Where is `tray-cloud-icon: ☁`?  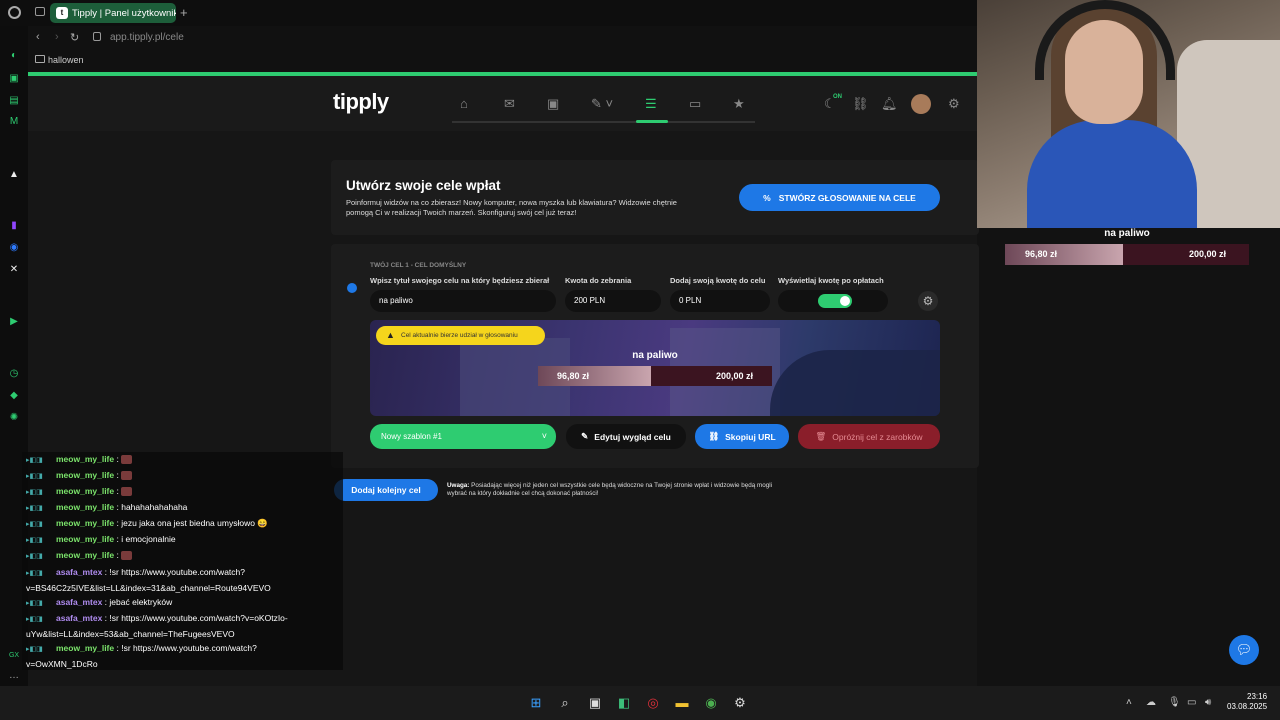
tray-cloud-icon: ☁ is located at coordinates (1151, 702).